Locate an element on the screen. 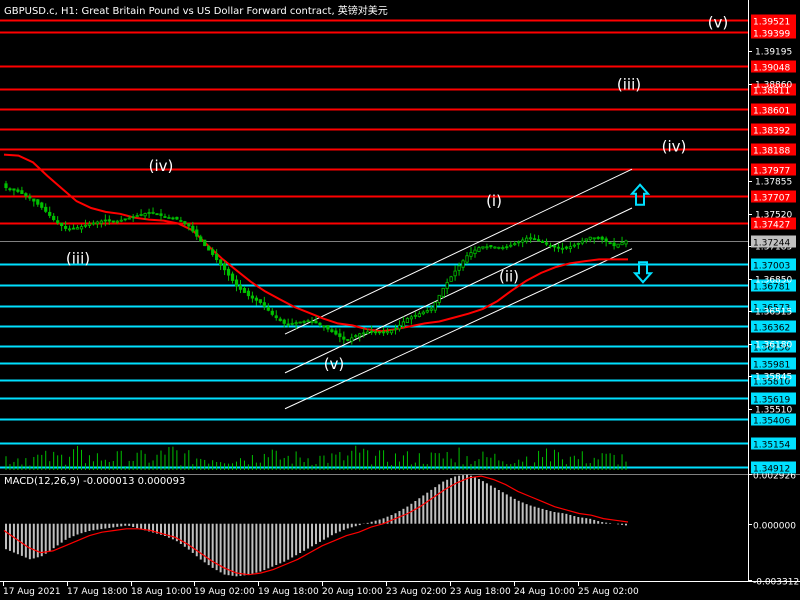 The image size is (800, 600). time-tick-label: 24 Aug 10:00 is located at coordinates (544, 592).